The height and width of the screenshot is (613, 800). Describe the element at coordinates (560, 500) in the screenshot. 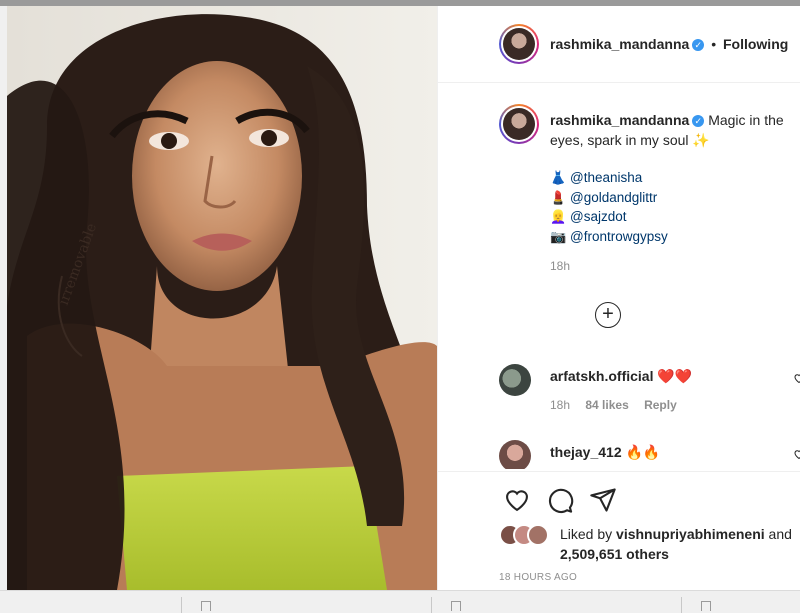

I see `comment-bubble-icon` at that location.